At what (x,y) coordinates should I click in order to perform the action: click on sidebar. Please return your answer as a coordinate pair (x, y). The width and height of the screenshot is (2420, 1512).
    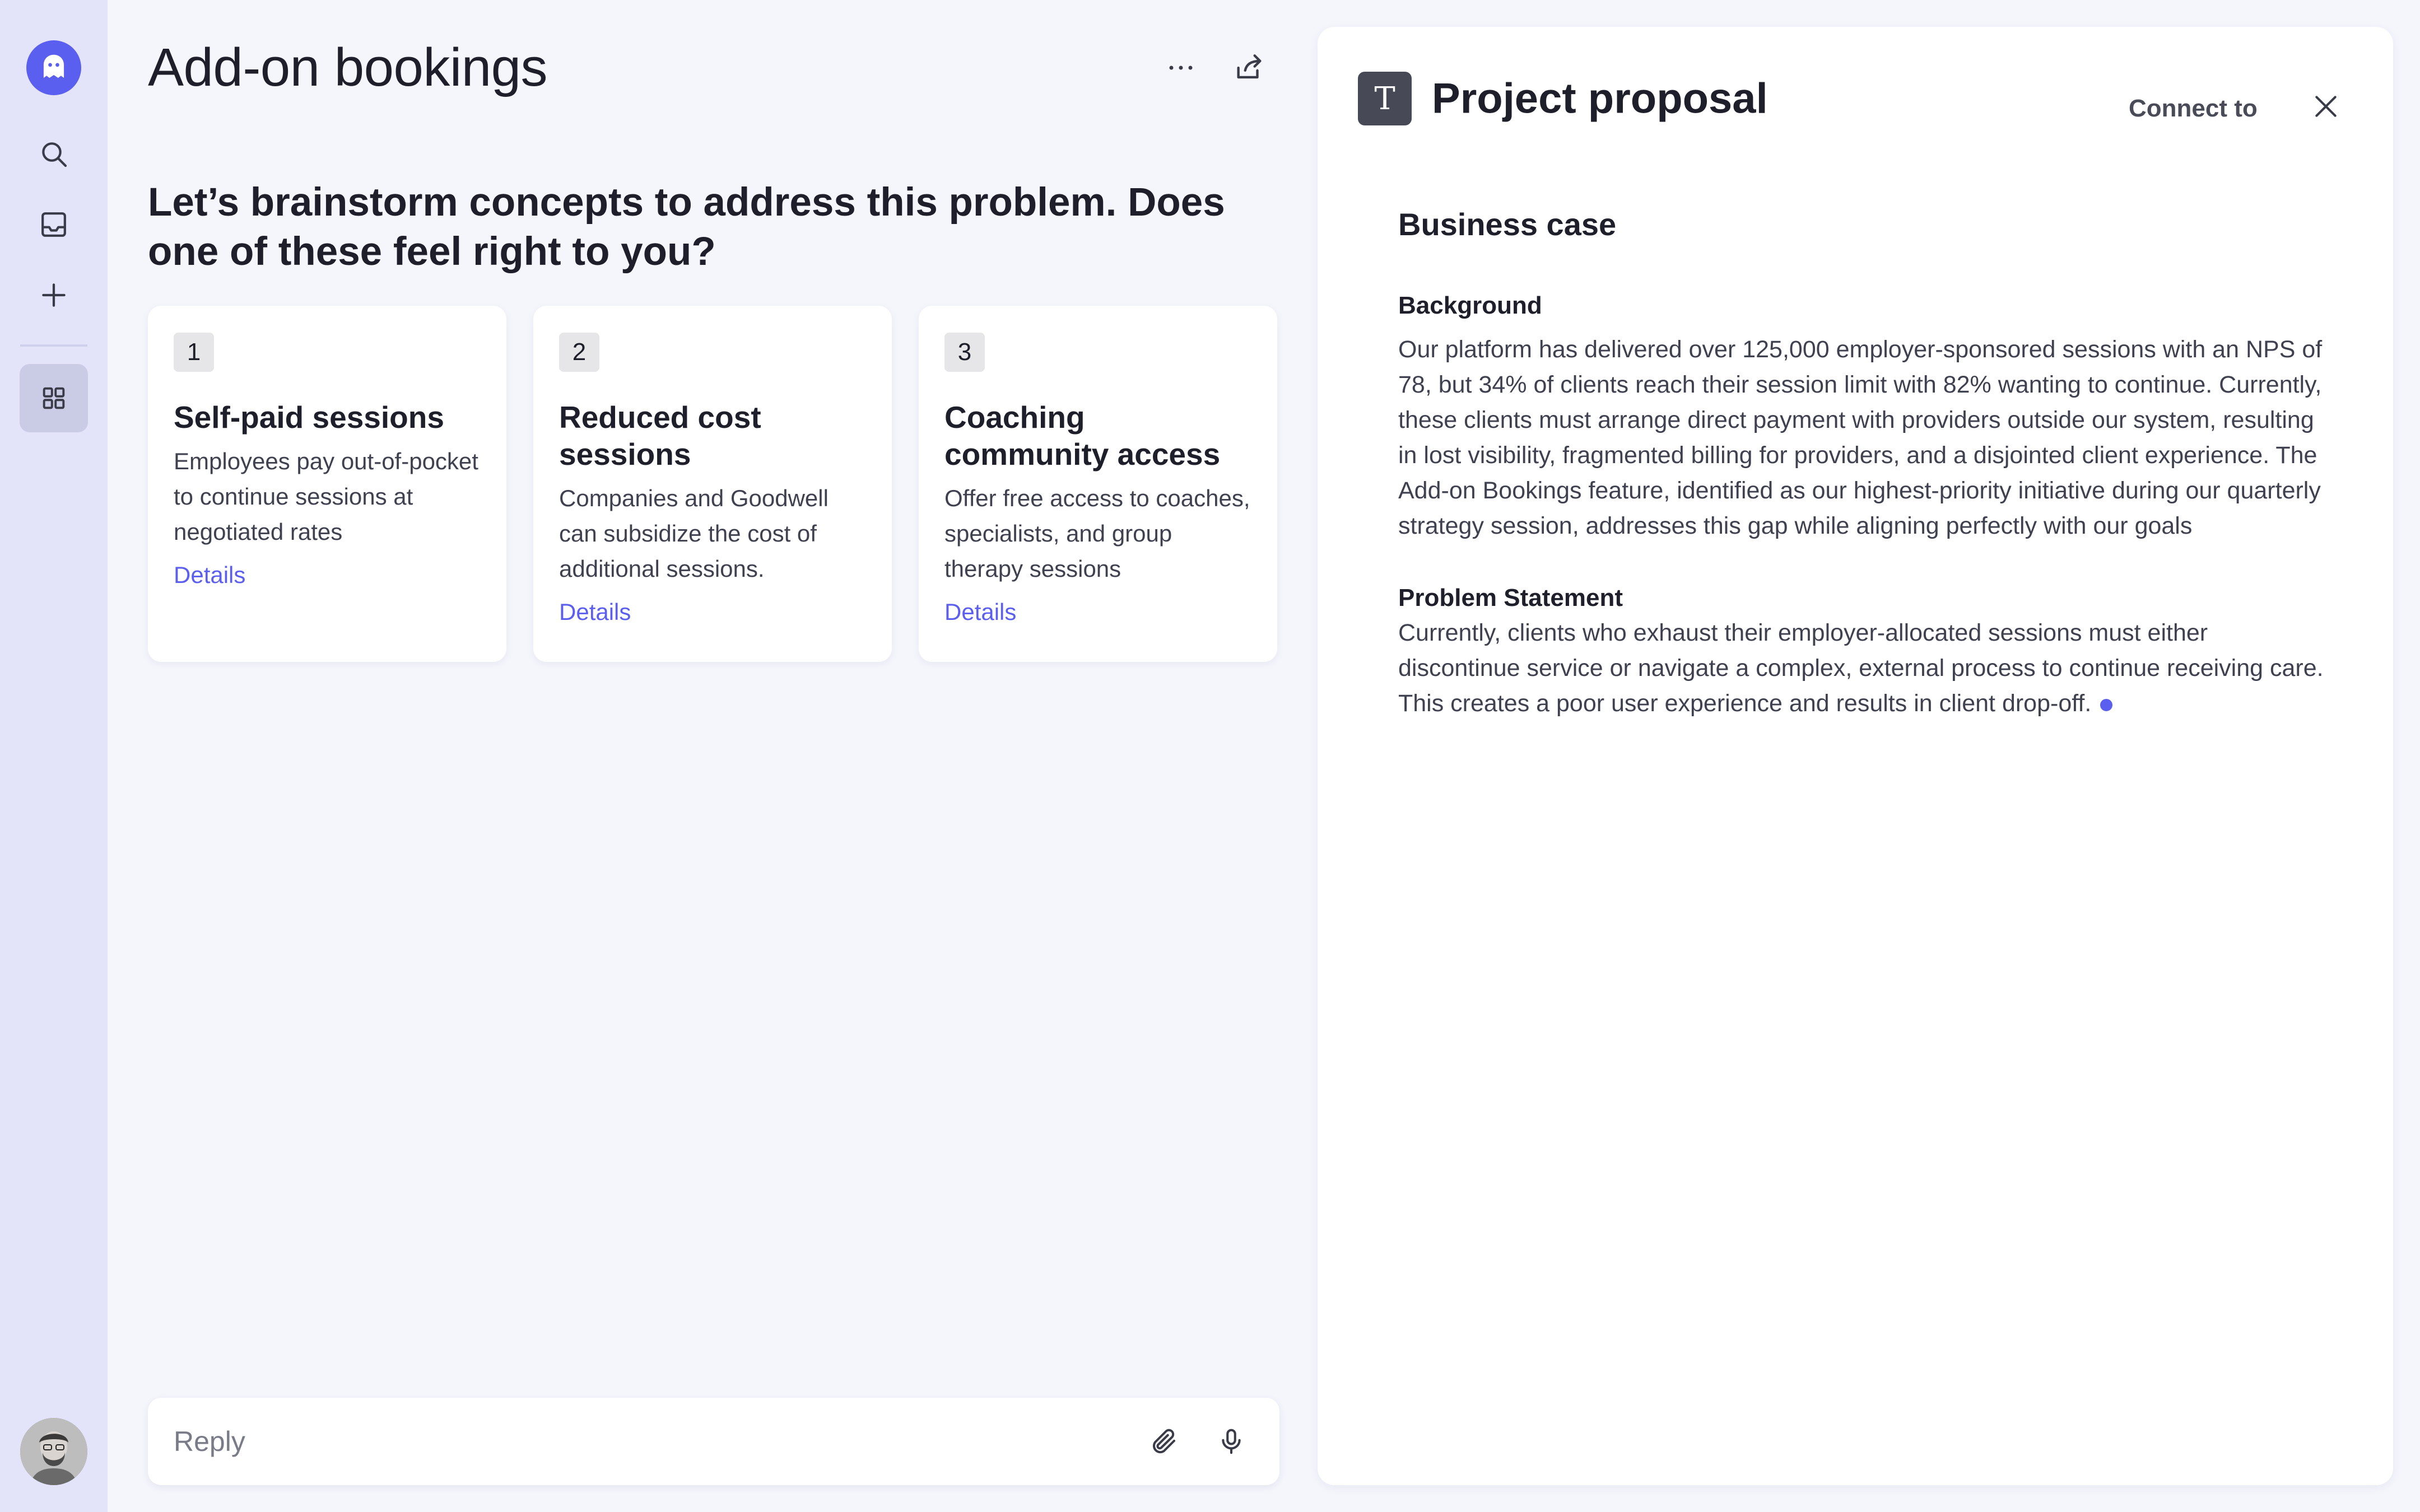
    Looking at the image, I should click on (54, 756).